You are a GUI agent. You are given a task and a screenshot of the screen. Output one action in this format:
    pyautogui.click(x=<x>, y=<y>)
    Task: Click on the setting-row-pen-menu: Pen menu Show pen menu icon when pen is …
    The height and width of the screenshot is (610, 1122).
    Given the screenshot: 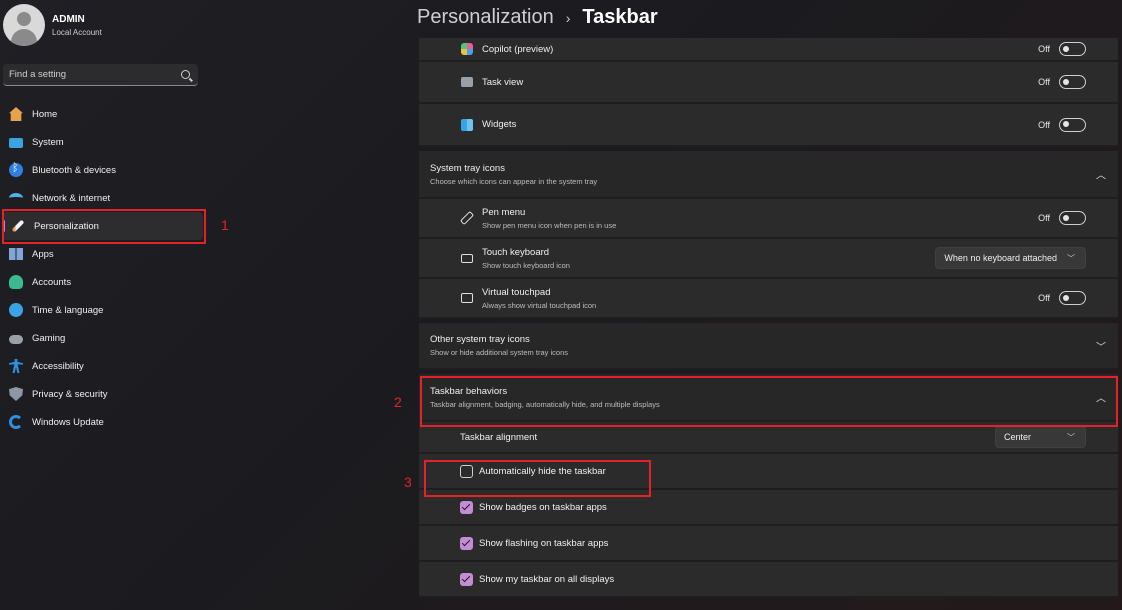 What is the action you would take?
    pyautogui.click(x=768, y=219)
    